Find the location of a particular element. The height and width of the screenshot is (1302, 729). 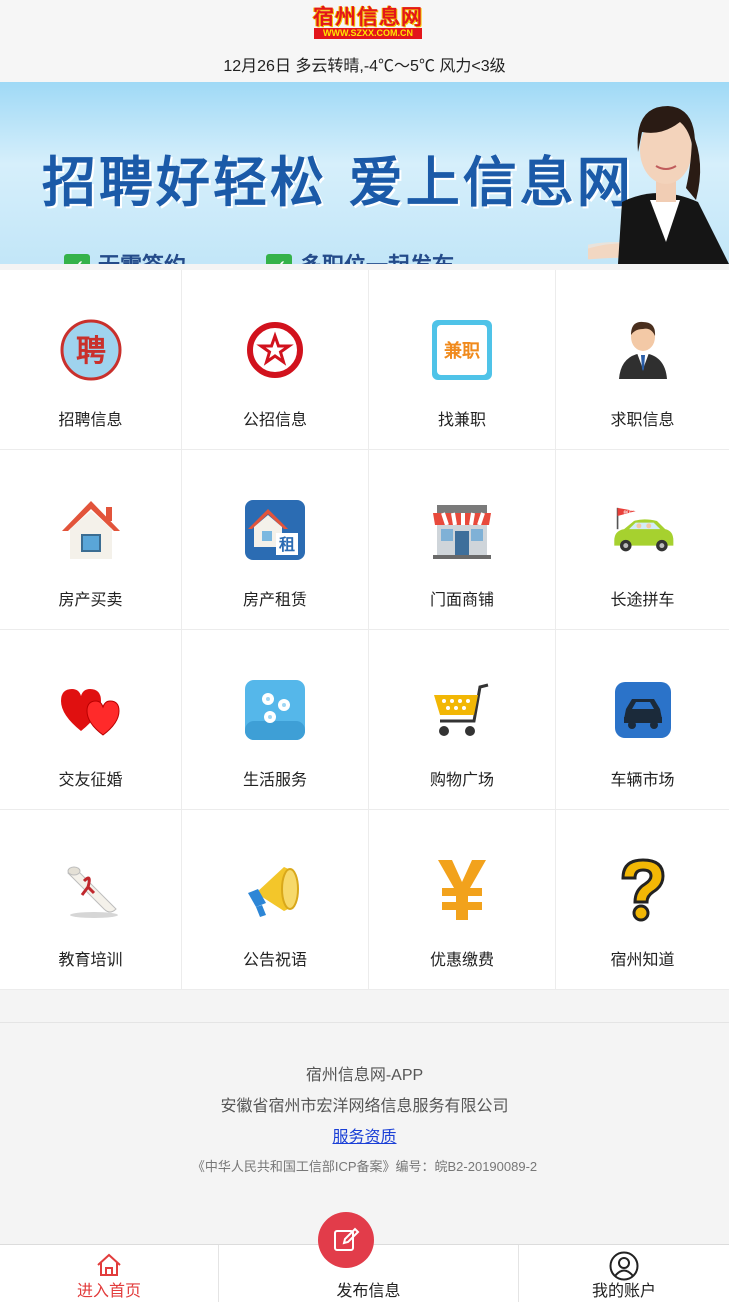

tab-post-label: 发布信息 is located at coordinates (368, 1291).